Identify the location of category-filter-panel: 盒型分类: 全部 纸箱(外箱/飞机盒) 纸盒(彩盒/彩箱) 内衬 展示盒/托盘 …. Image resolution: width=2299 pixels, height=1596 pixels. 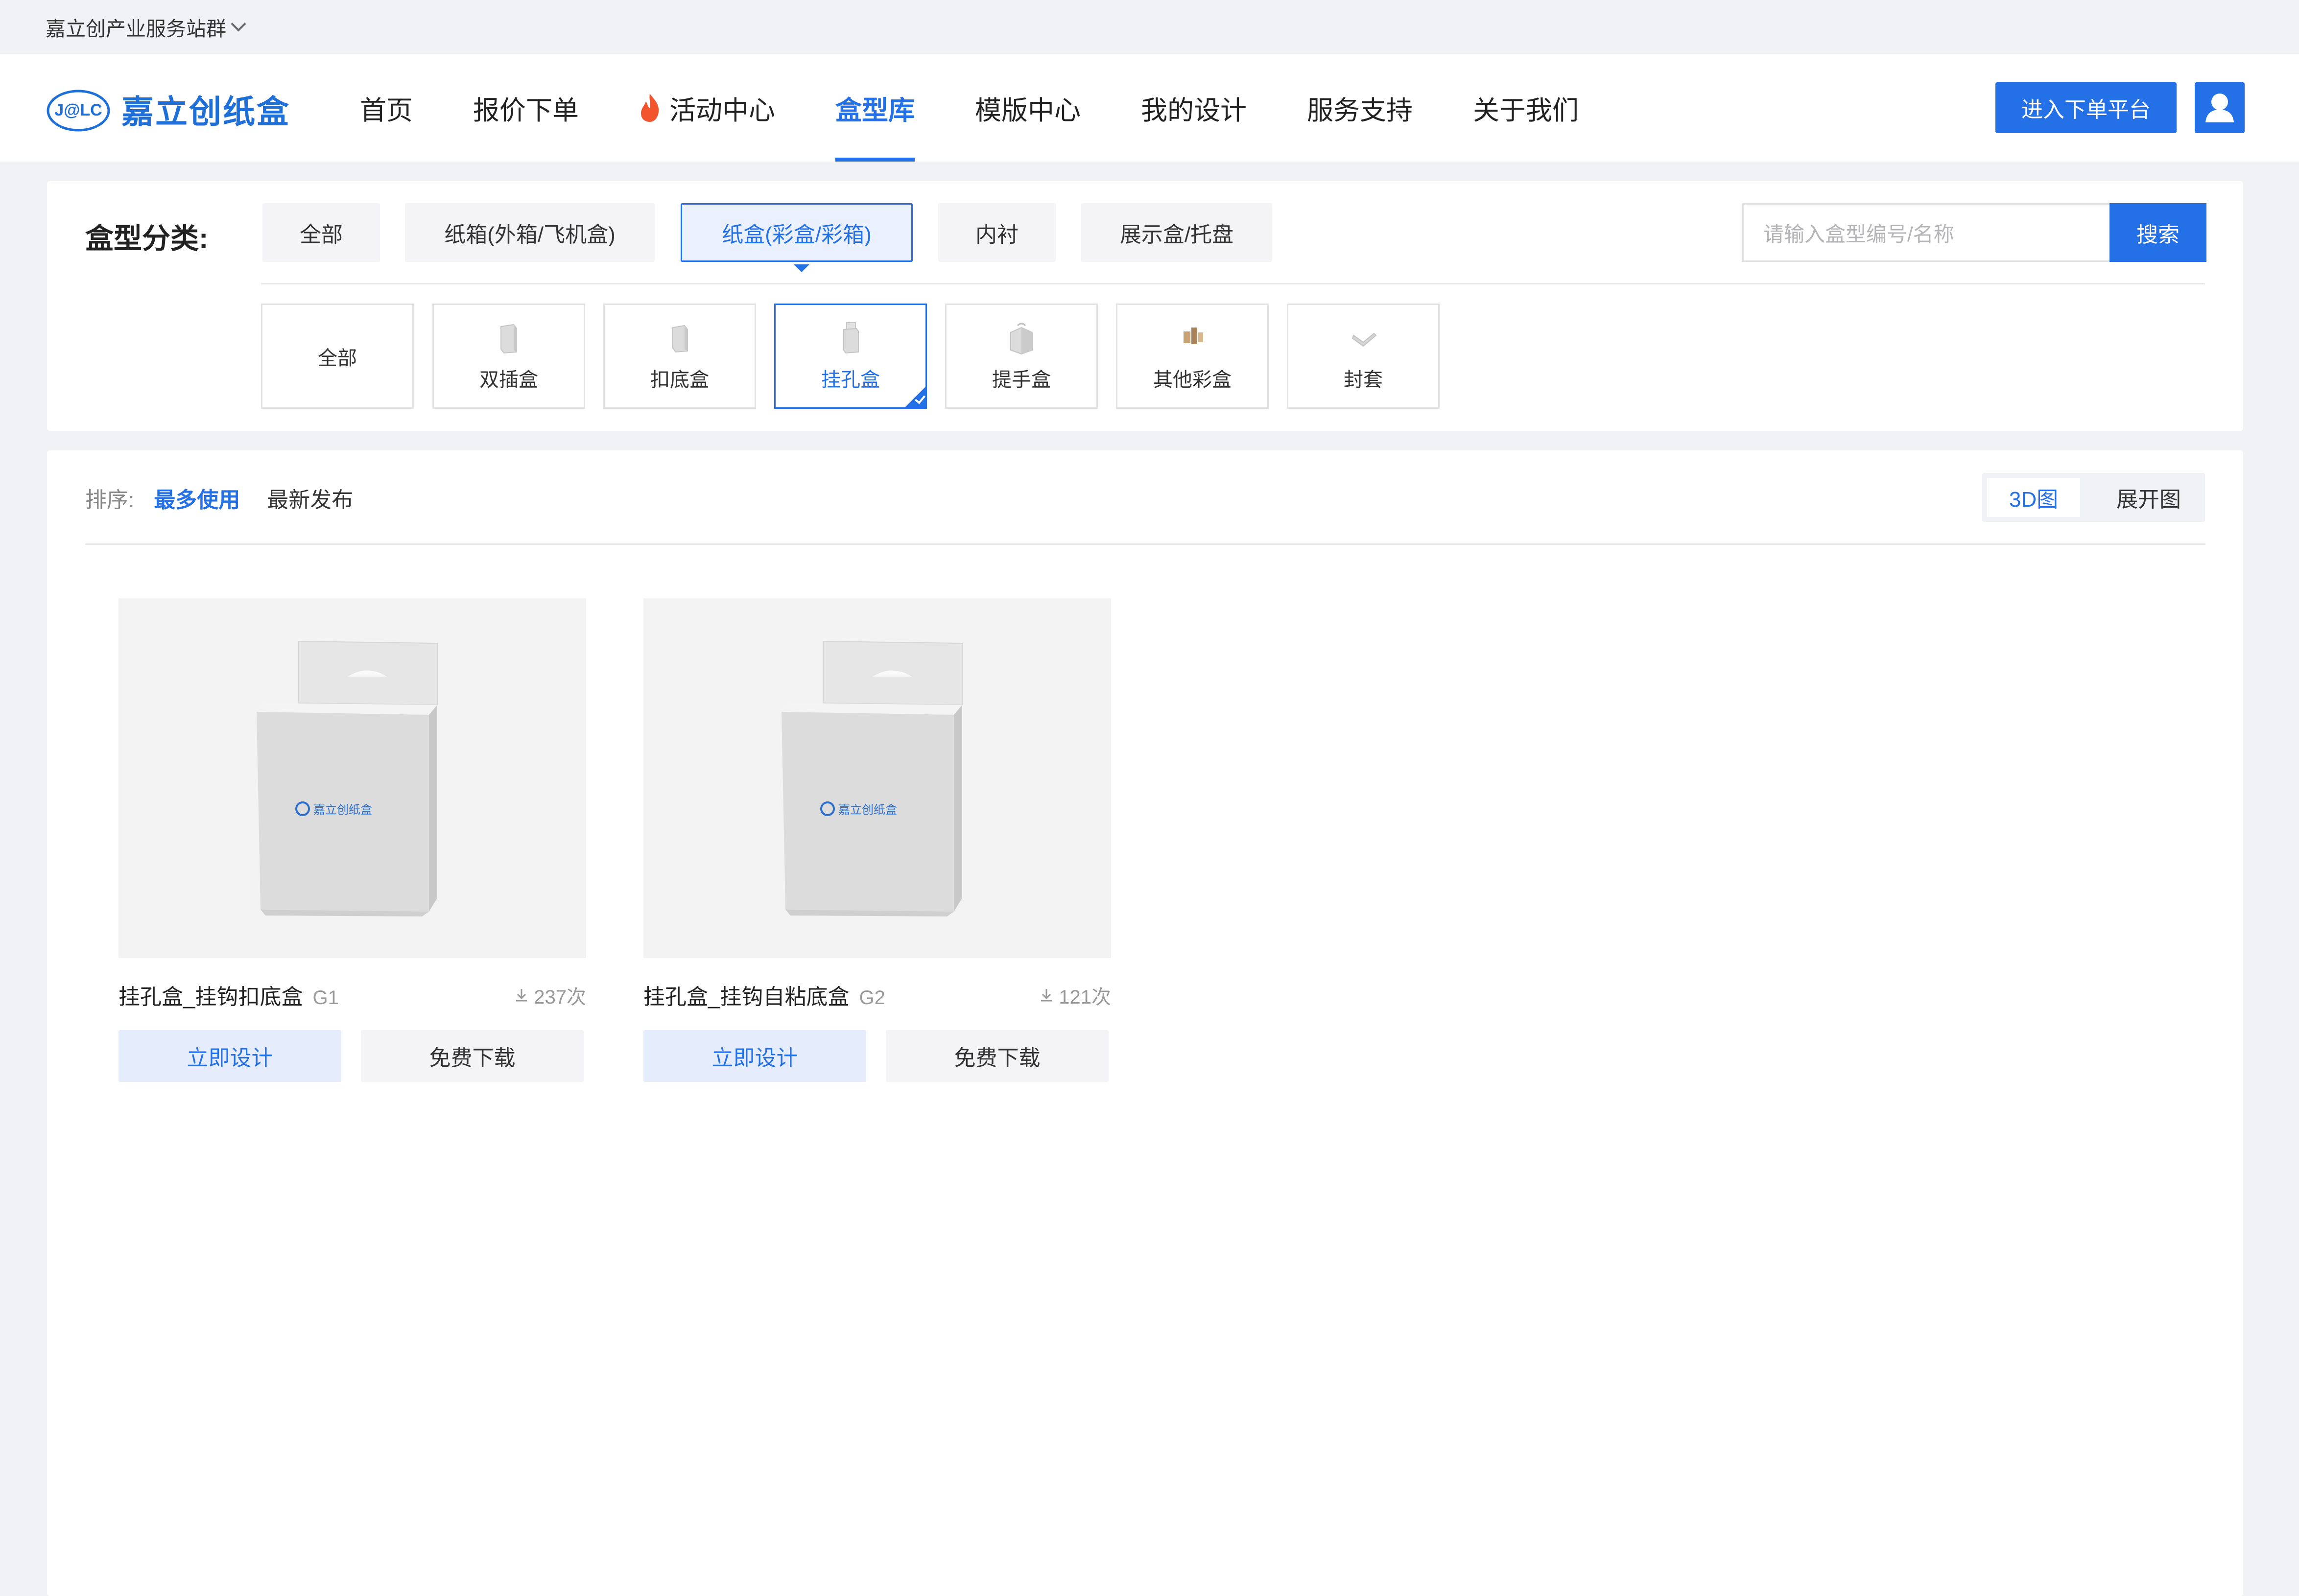
(1145, 306).